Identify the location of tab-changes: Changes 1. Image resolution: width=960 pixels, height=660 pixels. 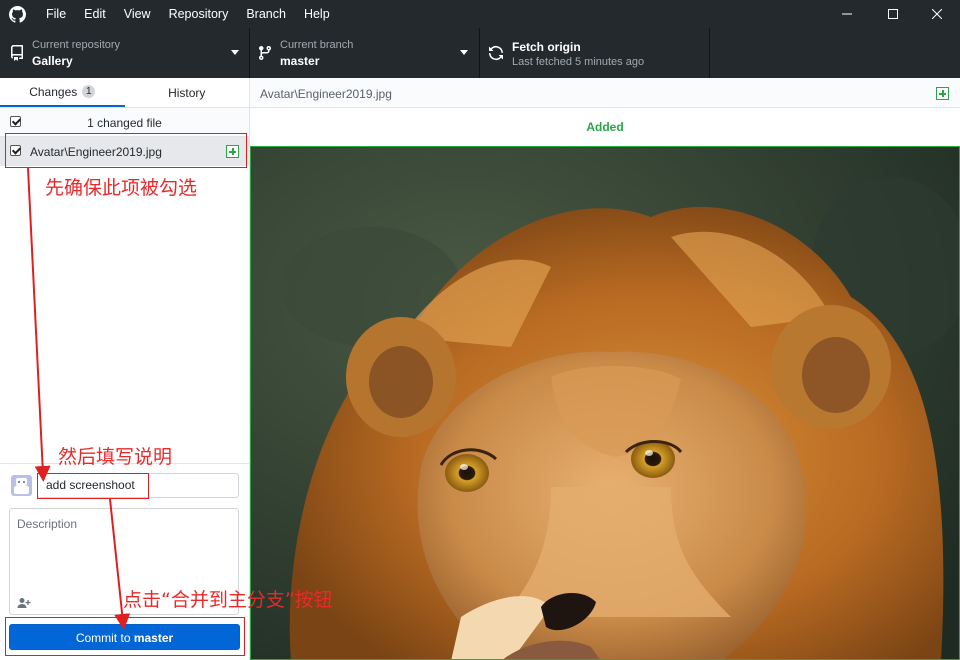
(62, 92).